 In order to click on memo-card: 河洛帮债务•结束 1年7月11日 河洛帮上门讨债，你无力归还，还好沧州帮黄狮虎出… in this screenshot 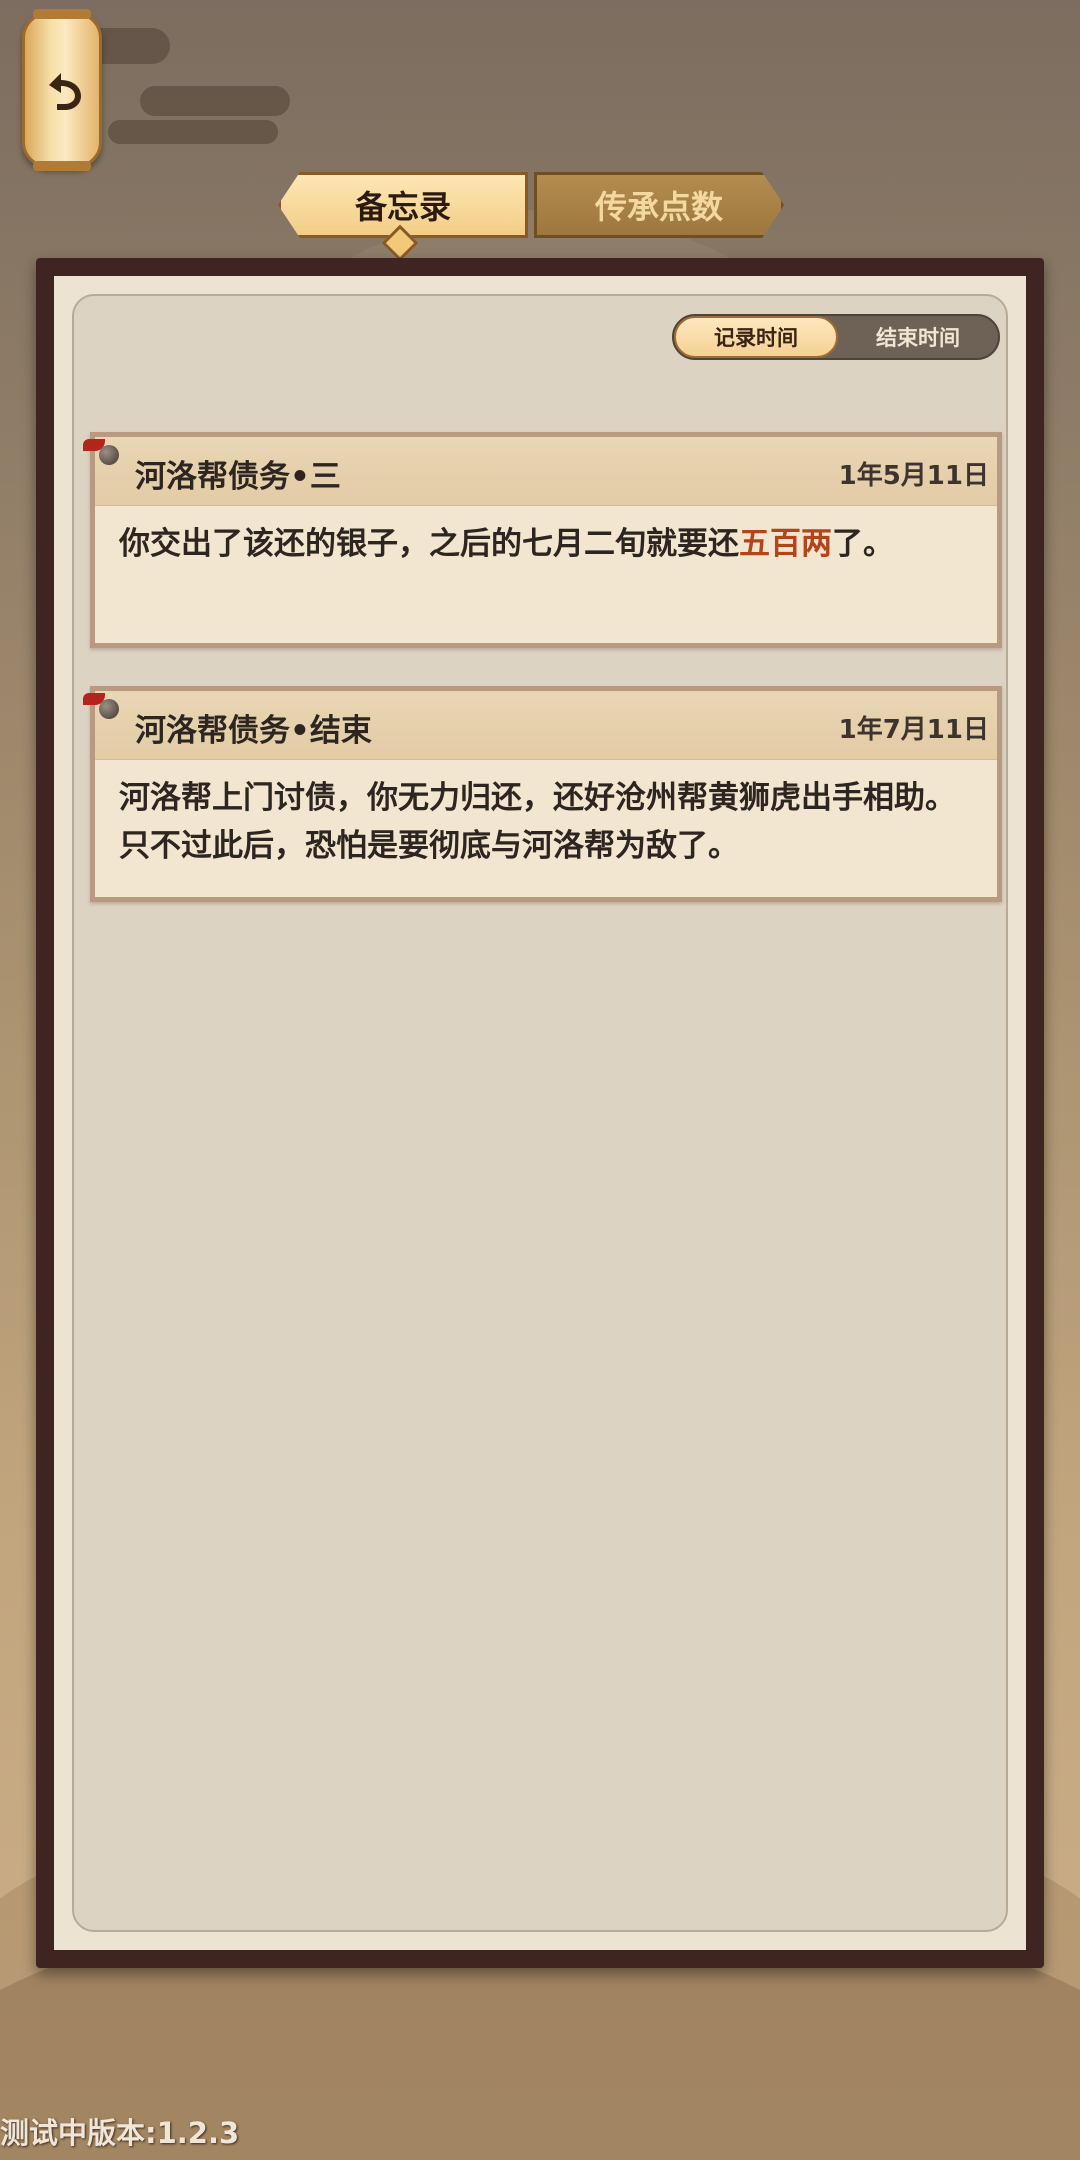, I will do `click(542, 794)`.